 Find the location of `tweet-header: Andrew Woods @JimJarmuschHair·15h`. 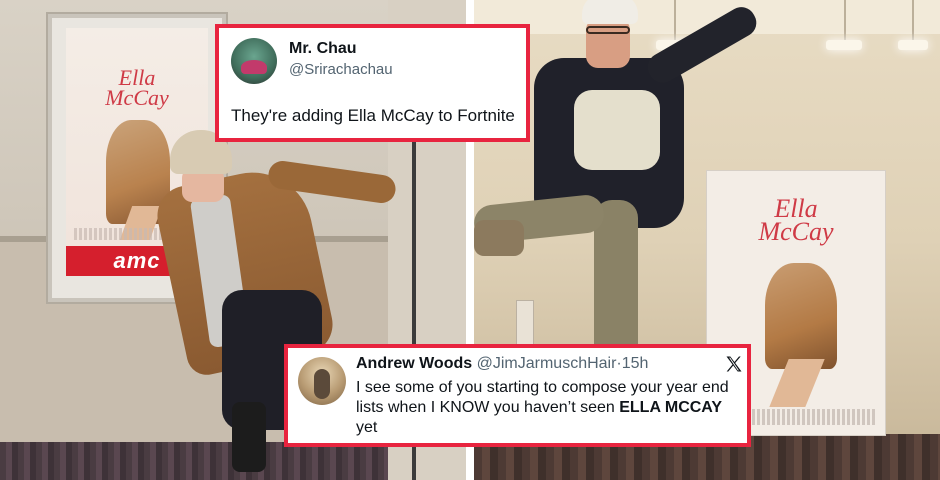

tweet-header: Andrew Woods @JimJarmuschHair·15h is located at coordinates (502, 364).